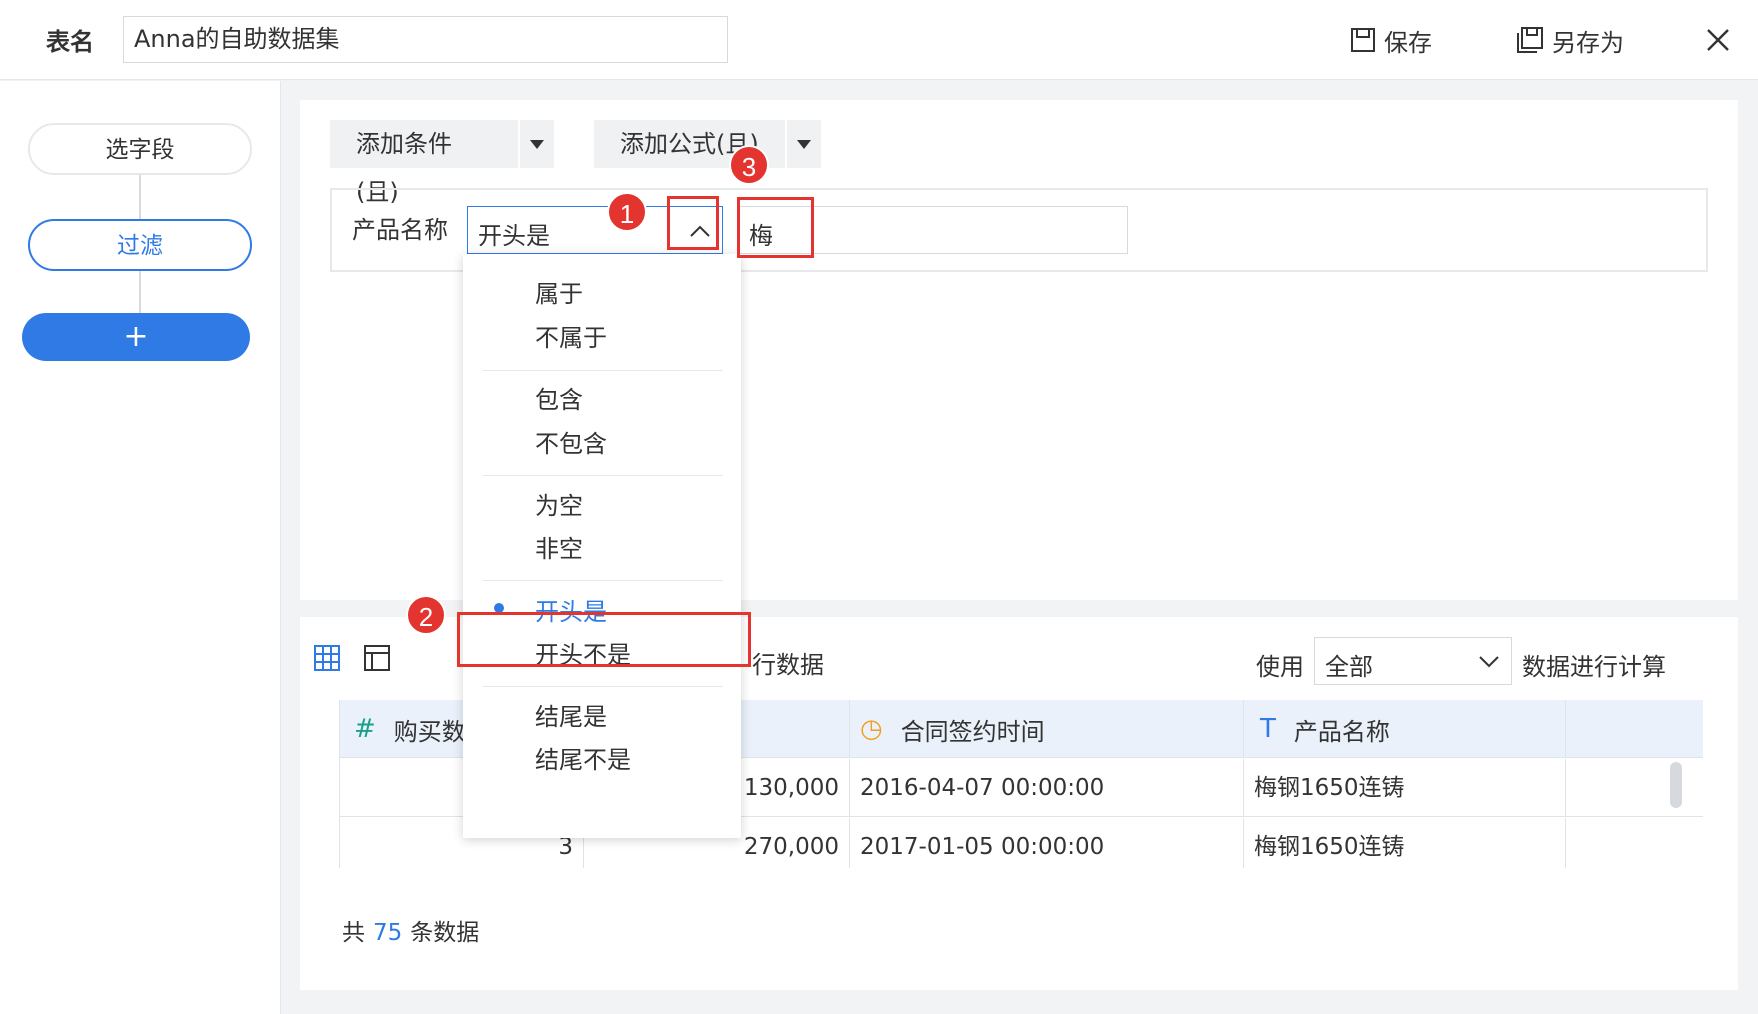  Describe the element at coordinates (353, 933) in the screenshot. I see `total-prefix: 共` at that location.